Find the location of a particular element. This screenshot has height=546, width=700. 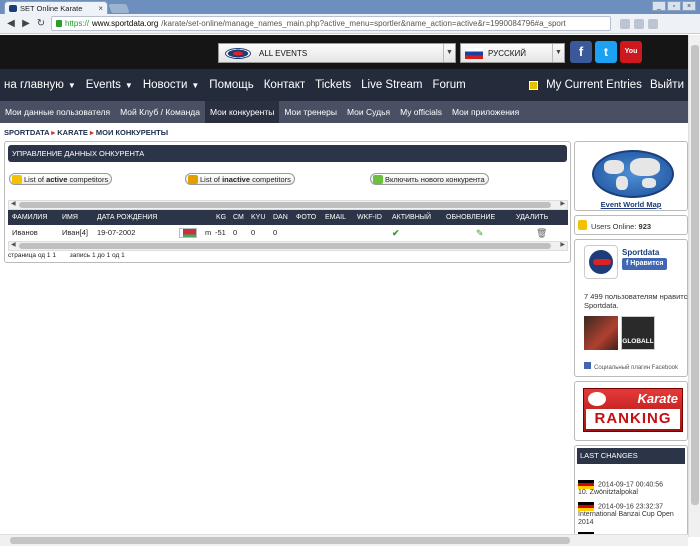

menu-item-home: на главную ▼ is located at coordinates (40, 85).